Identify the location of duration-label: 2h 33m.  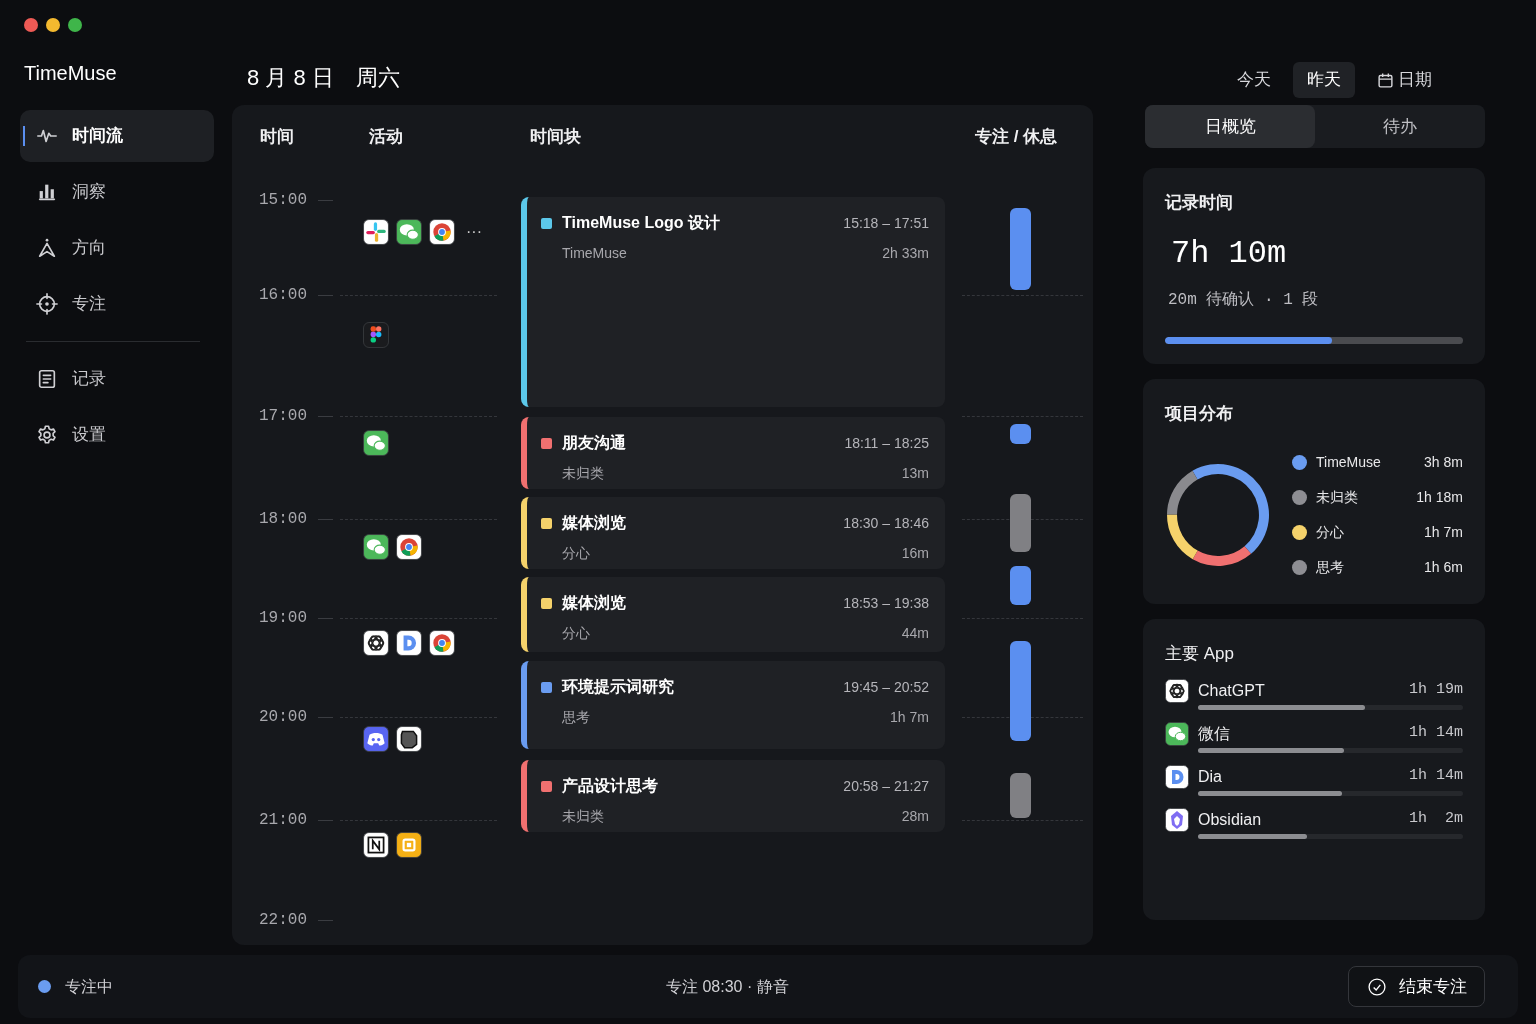
(905, 253).